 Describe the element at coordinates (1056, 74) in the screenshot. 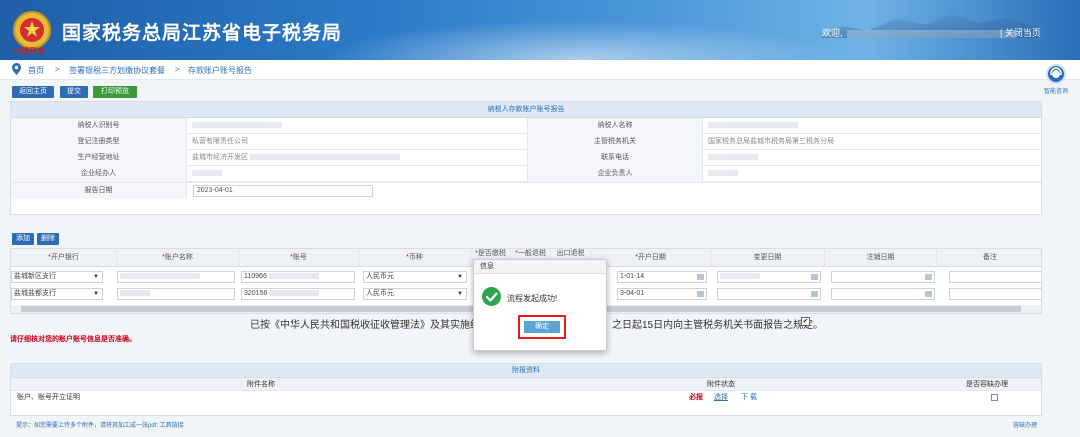

I see `headset-icon` at that location.